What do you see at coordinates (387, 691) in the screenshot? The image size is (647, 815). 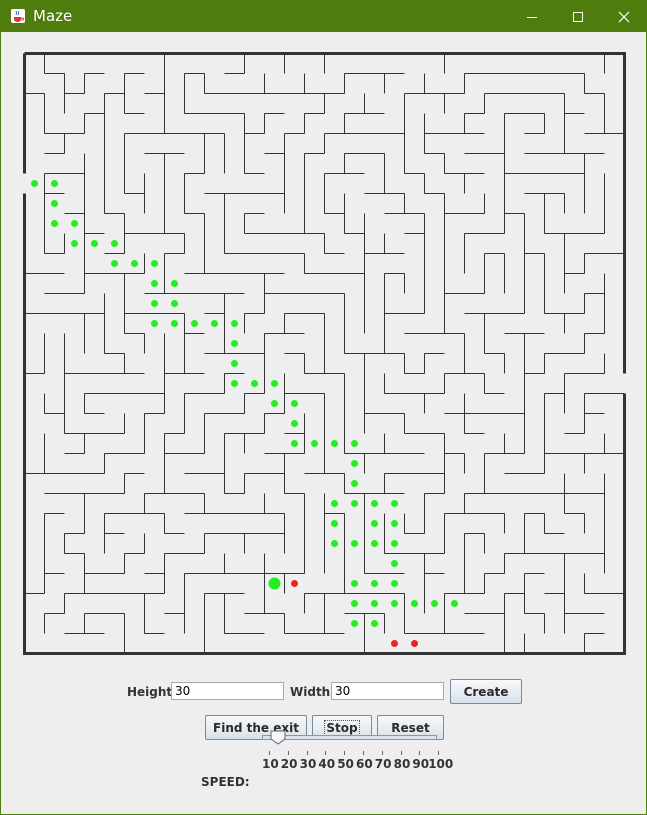 I see `width-field: 30` at bounding box center [387, 691].